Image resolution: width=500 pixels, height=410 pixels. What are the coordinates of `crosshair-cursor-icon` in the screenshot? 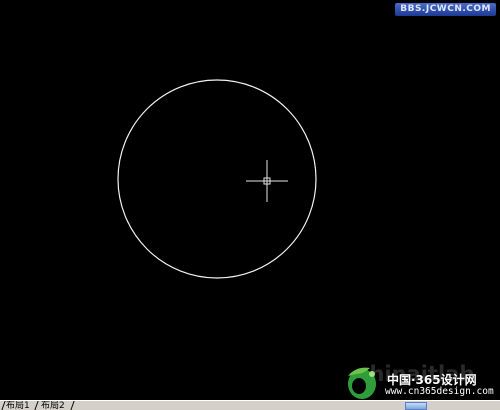 It's located at (267, 181).